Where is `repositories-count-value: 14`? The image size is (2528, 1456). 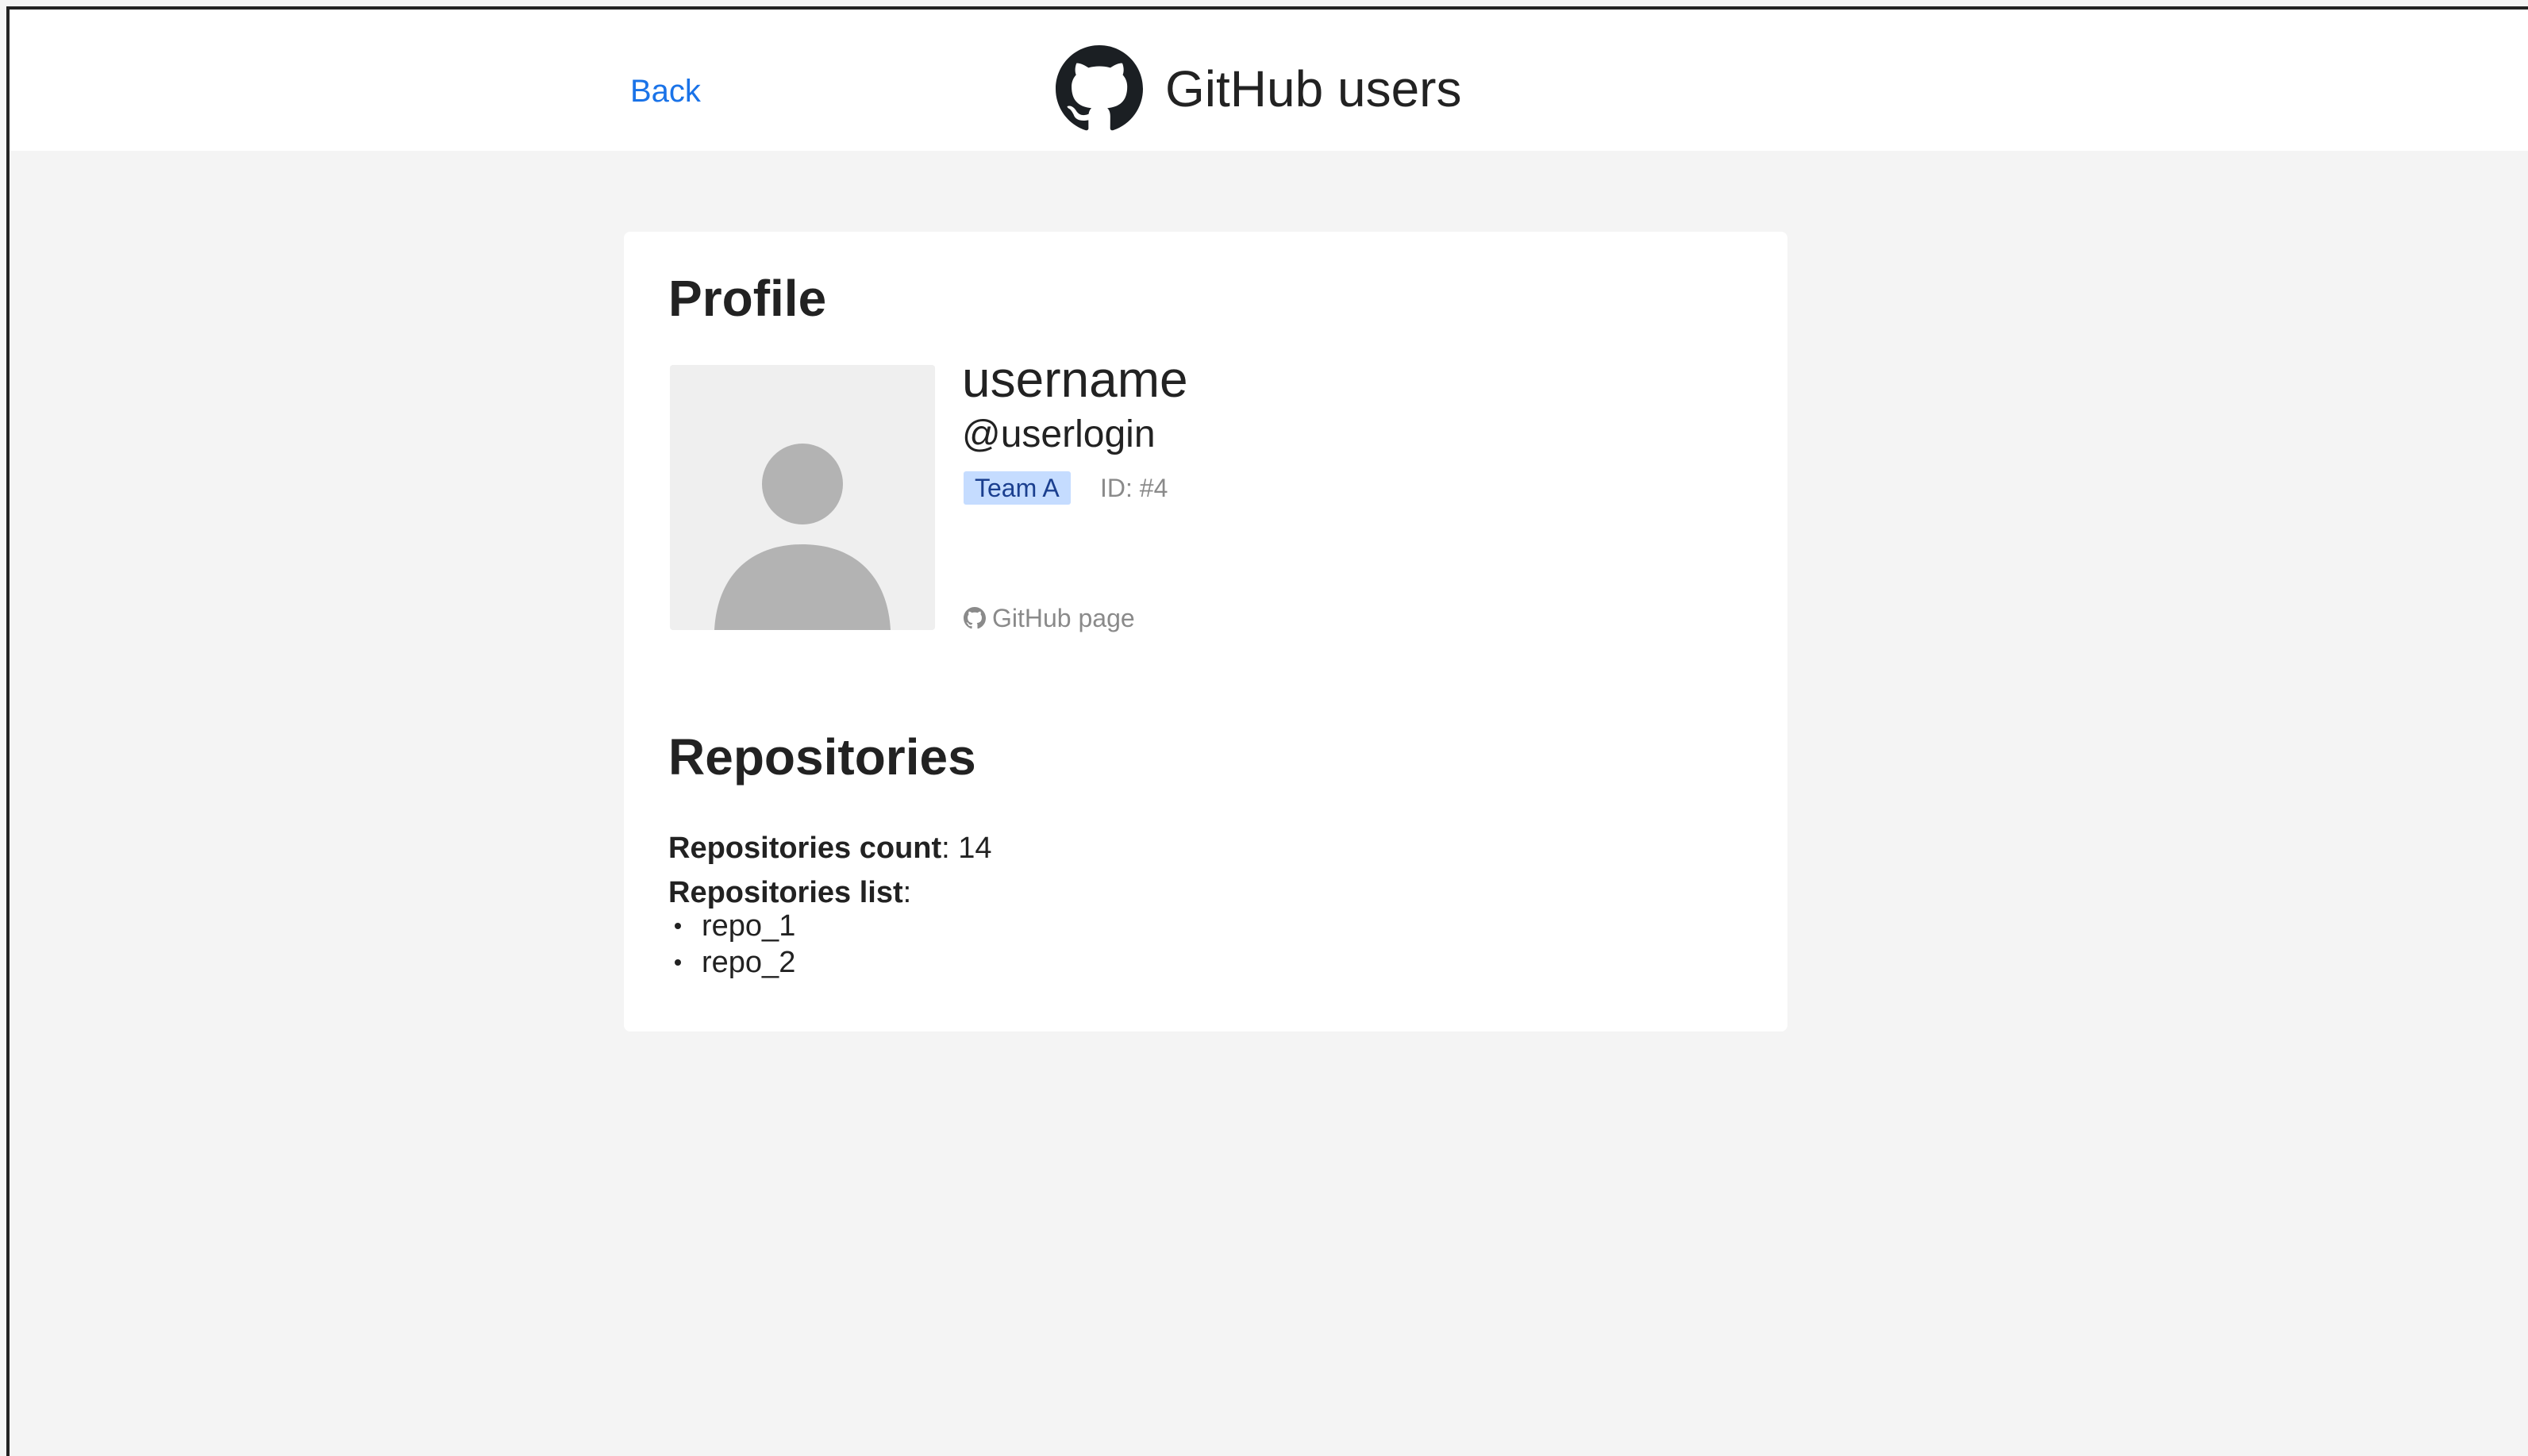
repositories-count-value: 14 is located at coordinates (975, 848).